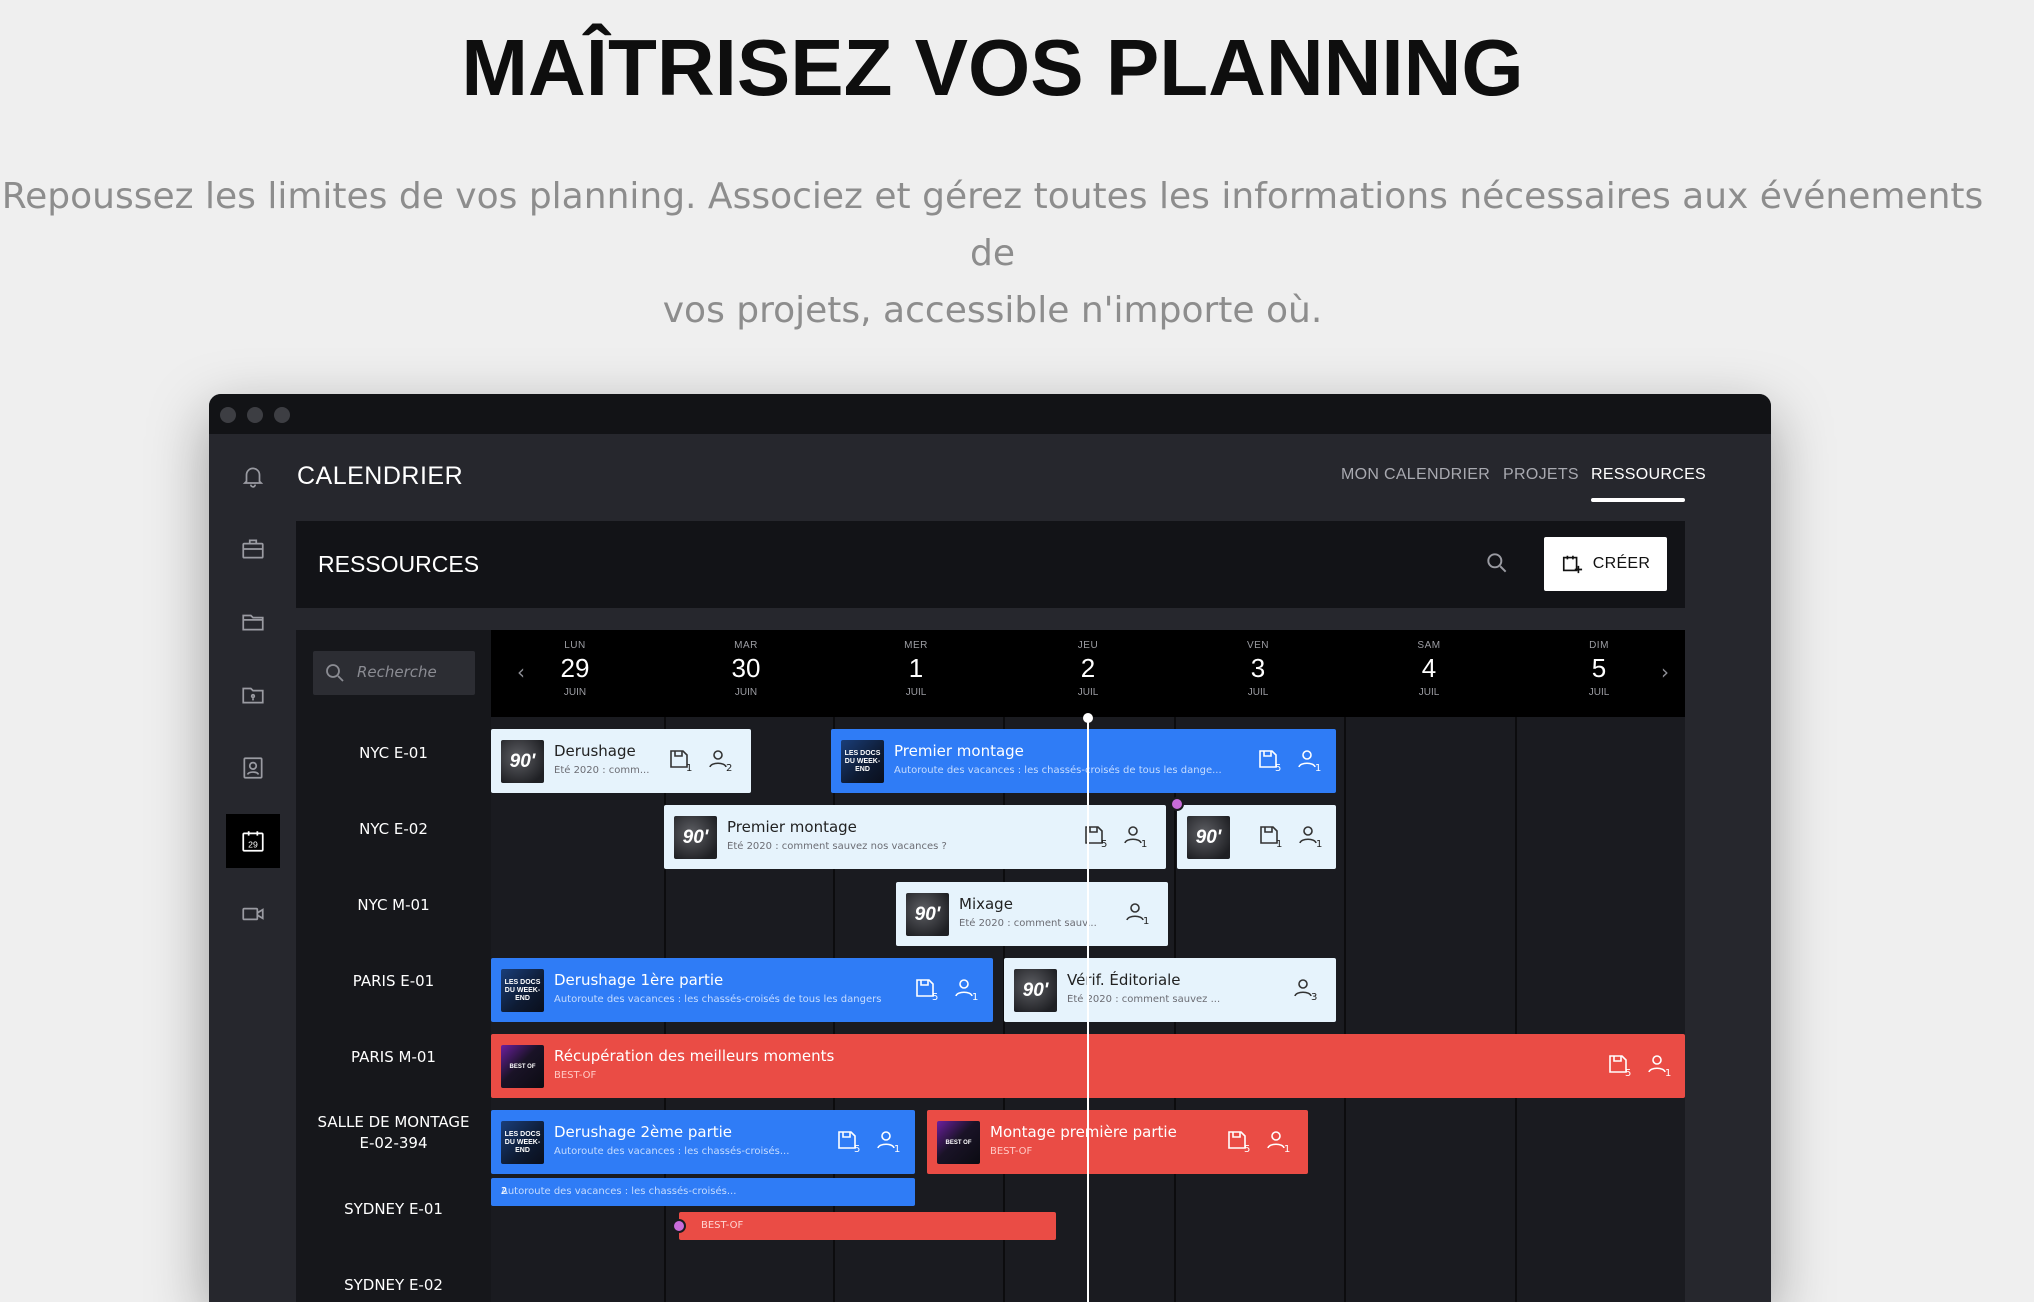 The height and width of the screenshot is (1302, 2034). What do you see at coordinates (694, 1056) in the screenshot?
I see `event-title: Récupération des meilleurs moments` at bounding box center [694, 1056].